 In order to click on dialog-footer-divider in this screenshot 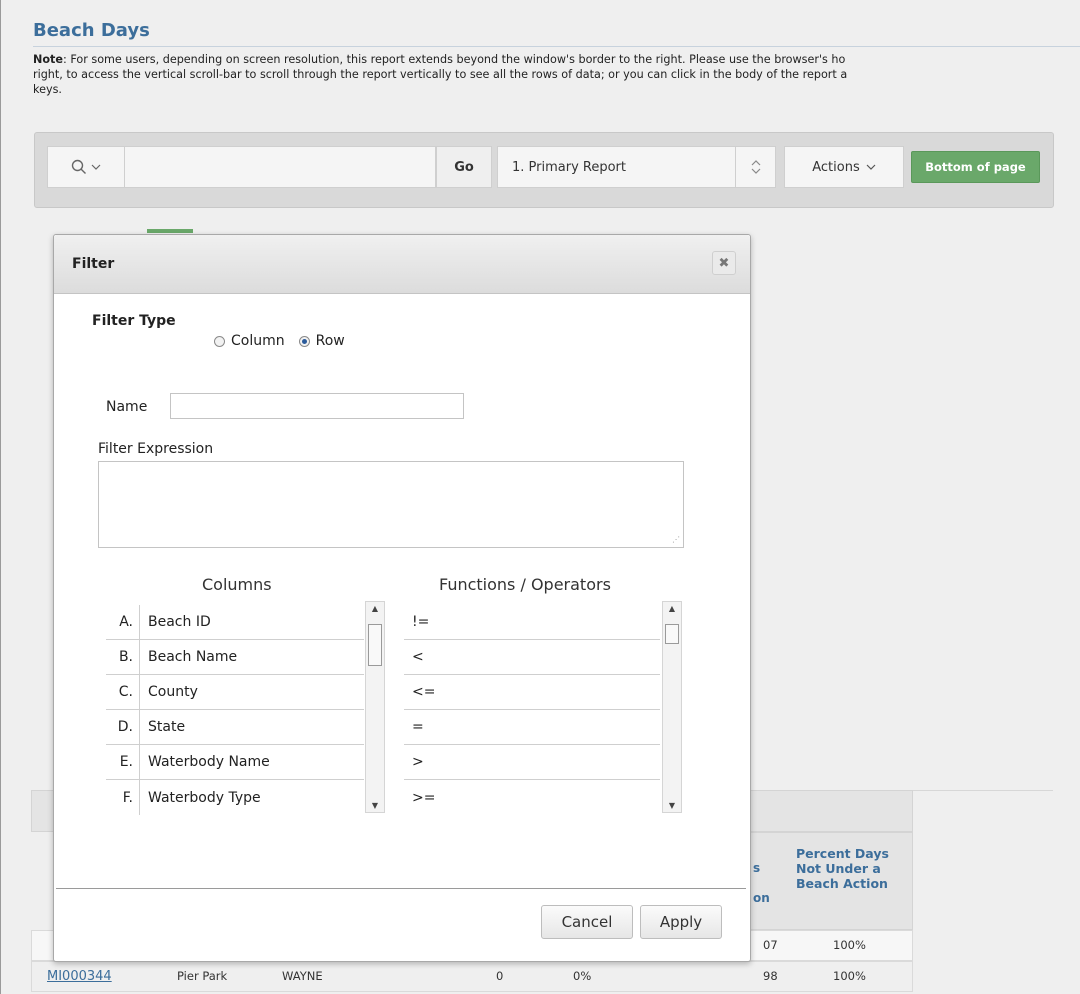, I will do `click(401, 888)`.